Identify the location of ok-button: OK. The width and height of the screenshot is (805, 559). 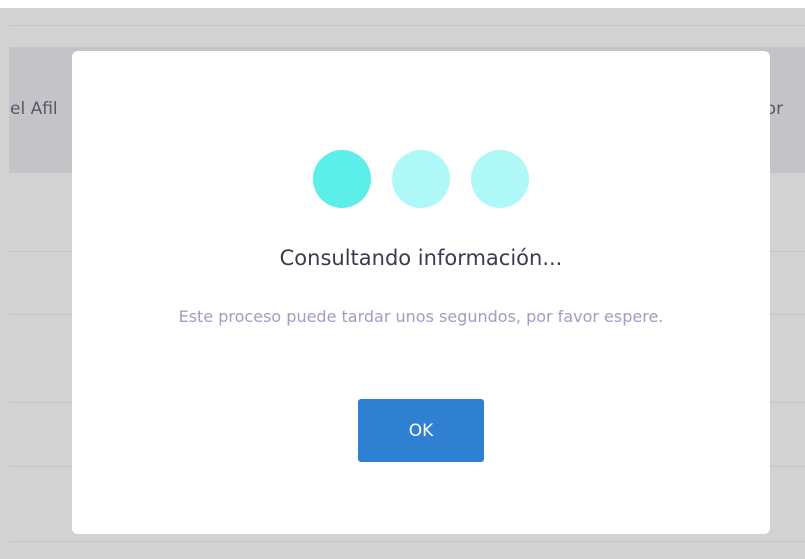
(421, 430).